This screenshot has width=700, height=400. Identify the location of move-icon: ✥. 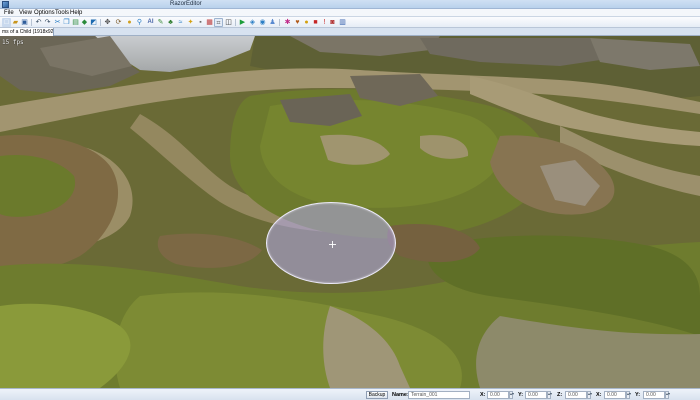
(107, 22).